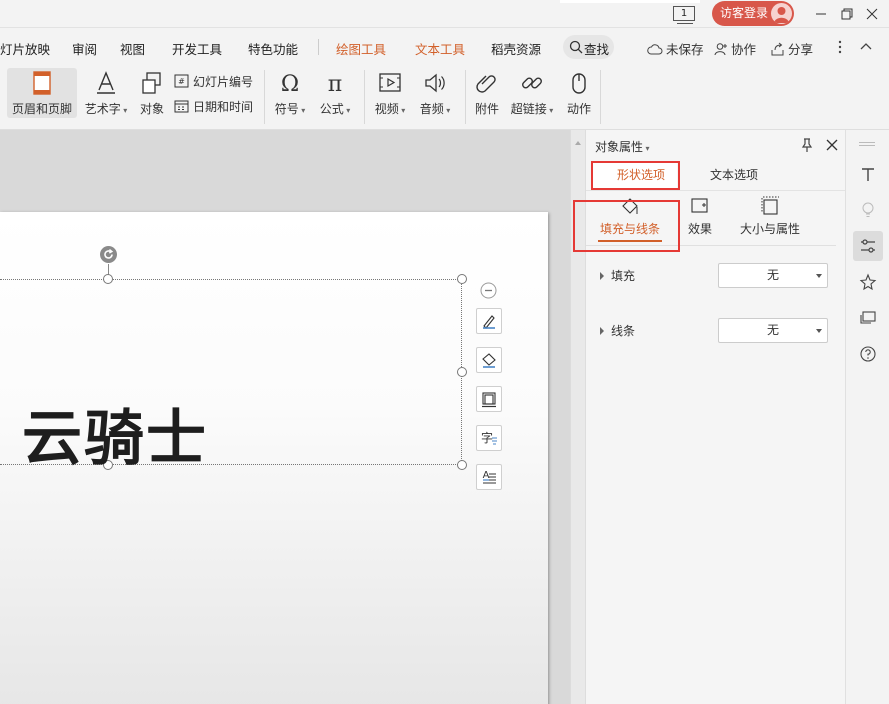  Describe the element at coordinates (868, 210) in the screenshot. I see `lightbulb-icon` at that location.